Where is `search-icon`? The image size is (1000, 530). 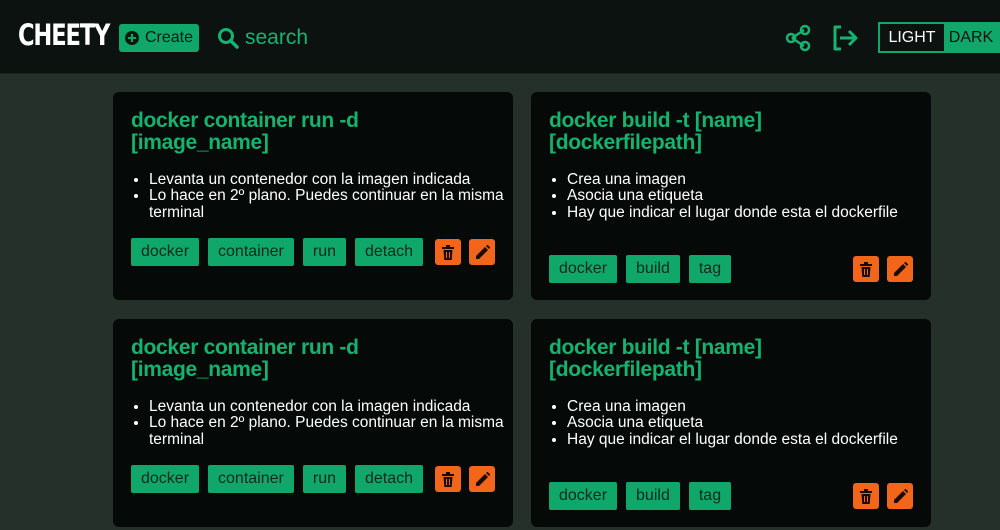
search-icon is located at coordinates (228, 38).